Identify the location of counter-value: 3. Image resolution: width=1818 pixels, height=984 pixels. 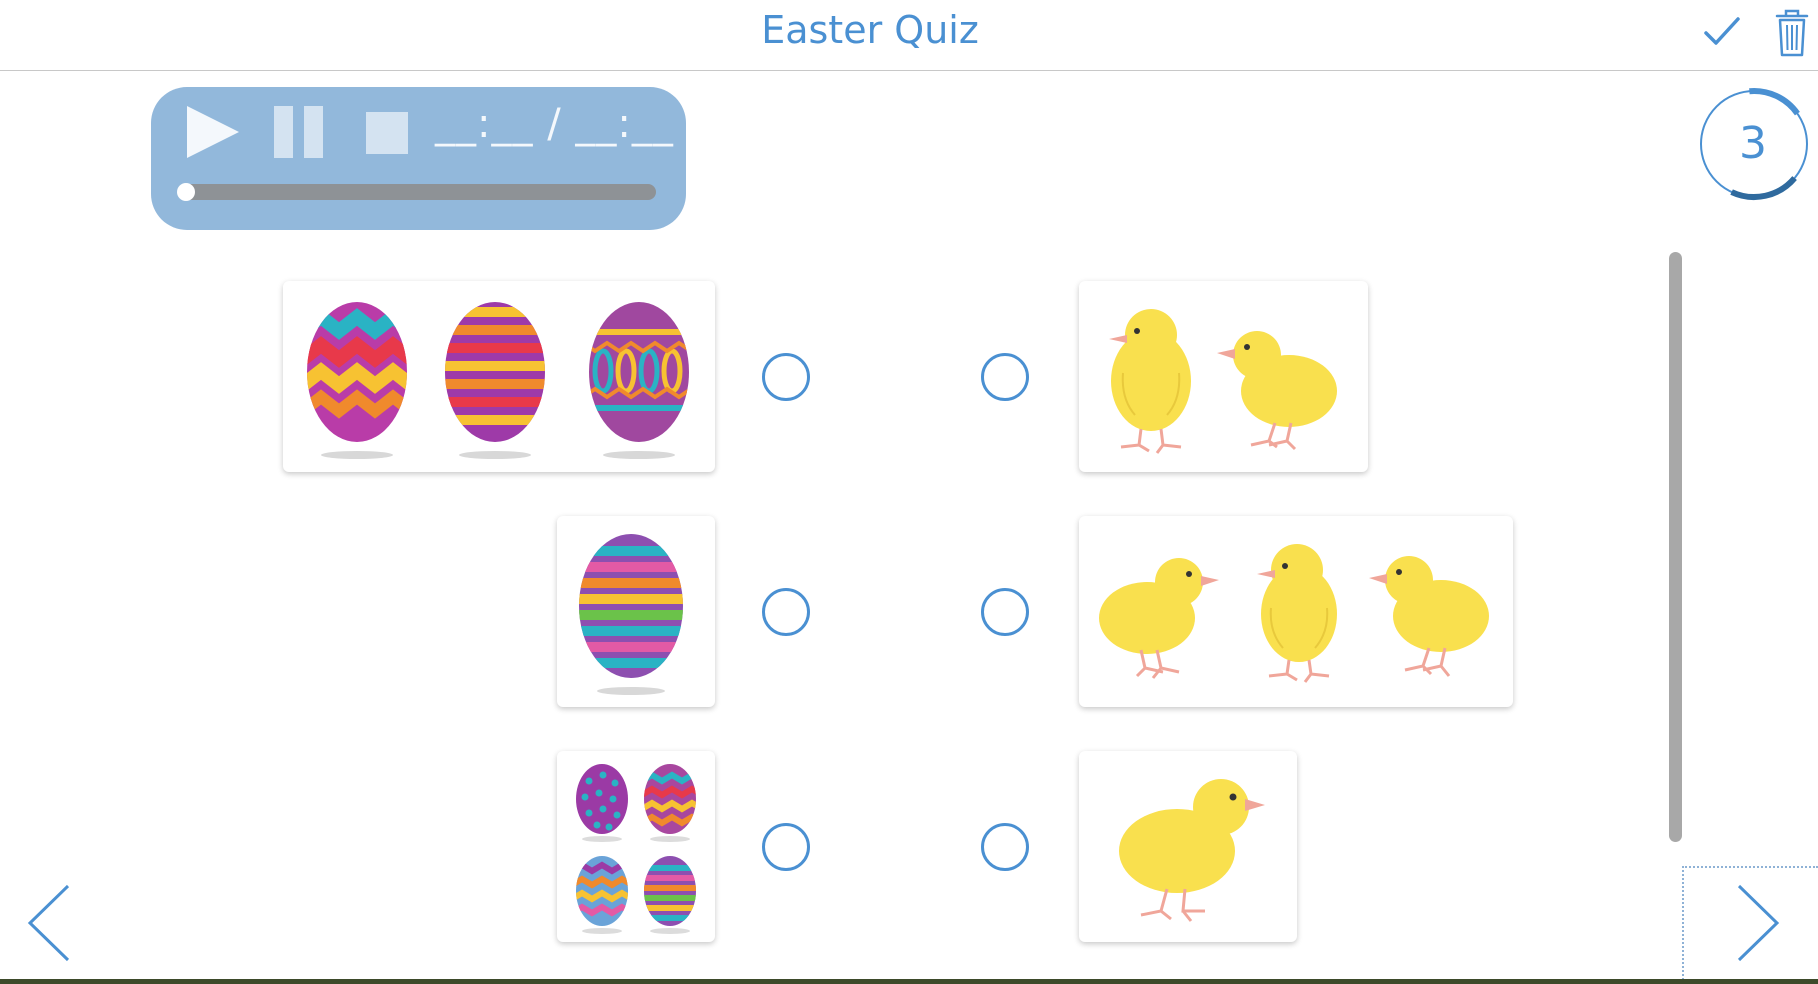
(1753, 143).